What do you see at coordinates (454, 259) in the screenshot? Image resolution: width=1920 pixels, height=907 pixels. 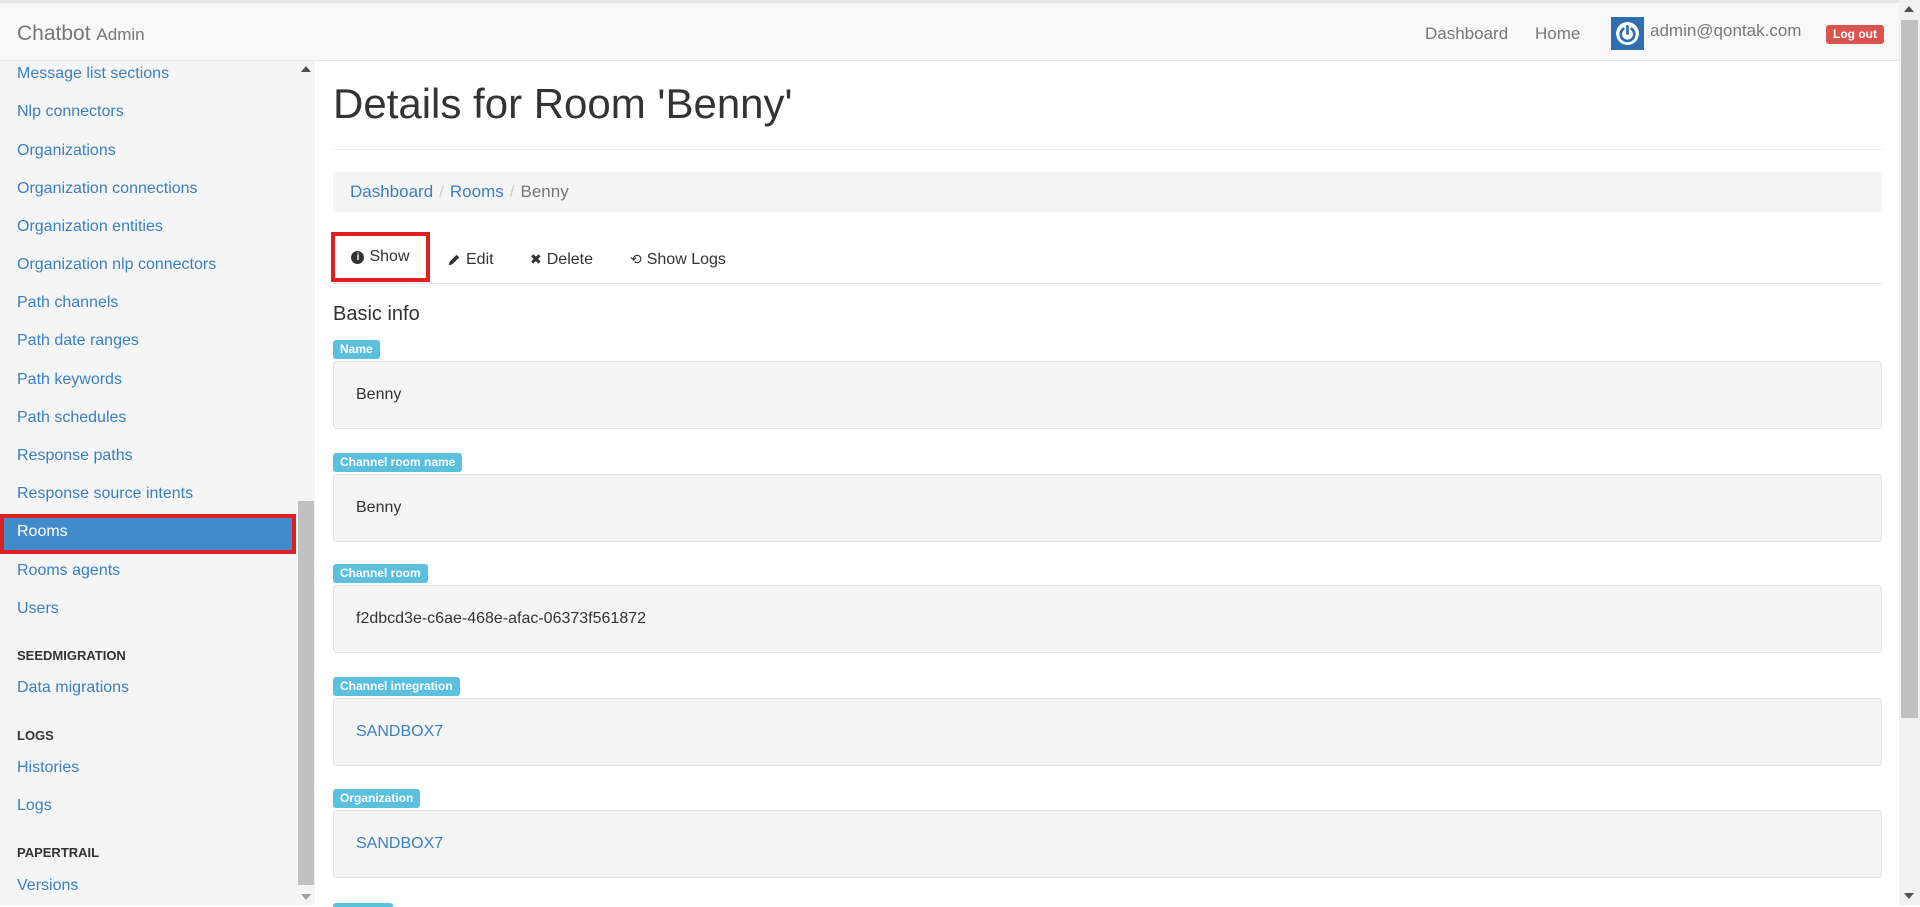 I see `pencil-icon` at bounding box center [454, 259].